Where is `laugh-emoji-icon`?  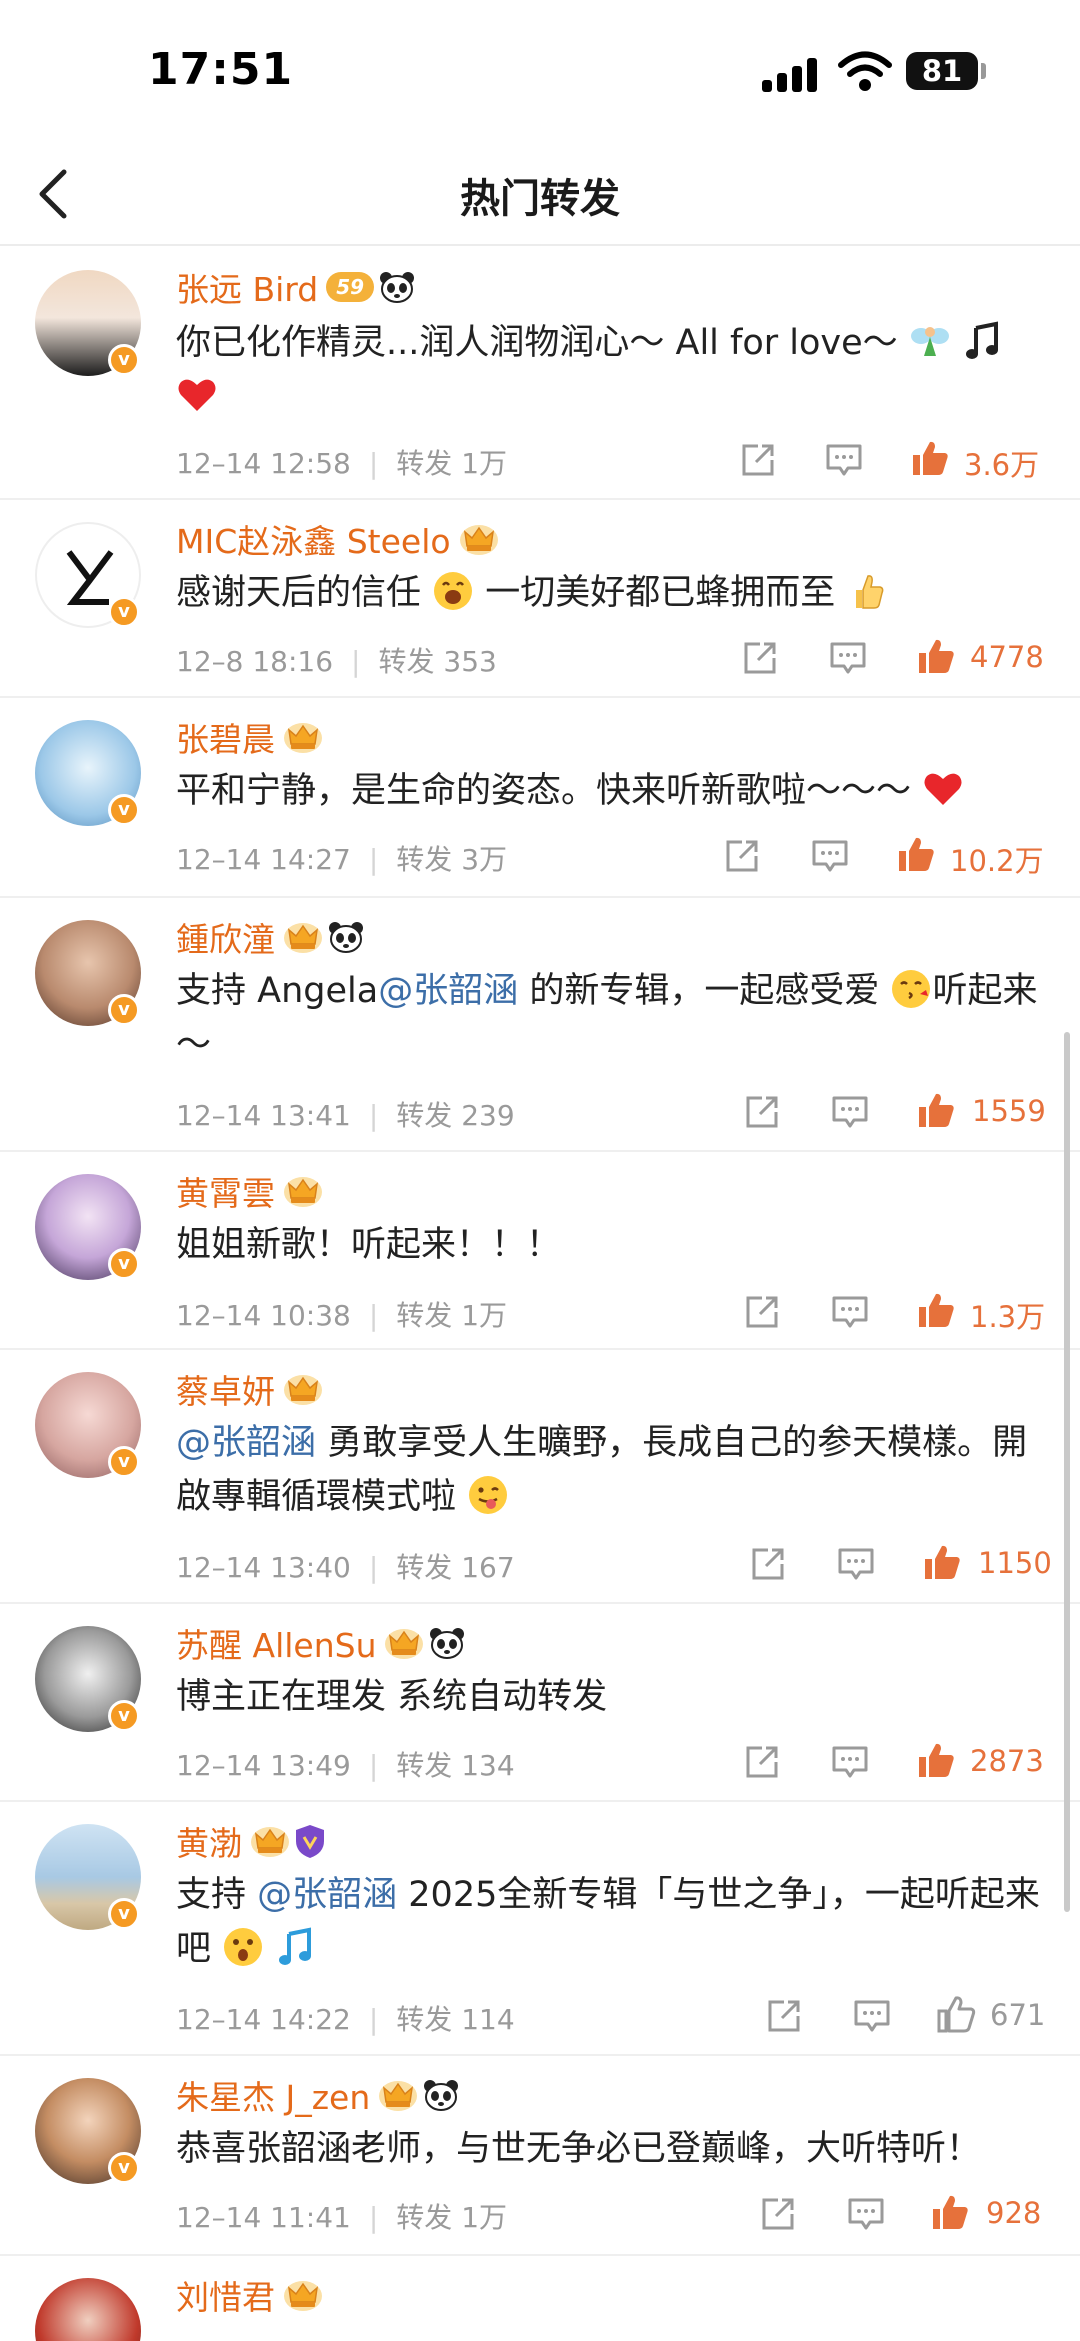 laugh-emoji-icon is located at coordinates (453, 591).